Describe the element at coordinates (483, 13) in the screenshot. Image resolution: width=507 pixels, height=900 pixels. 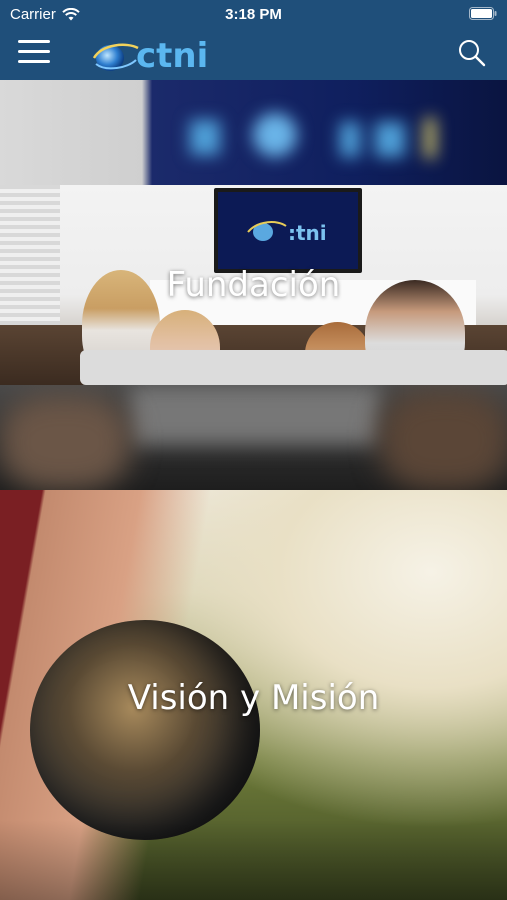
I see `battery-icon` at that location.